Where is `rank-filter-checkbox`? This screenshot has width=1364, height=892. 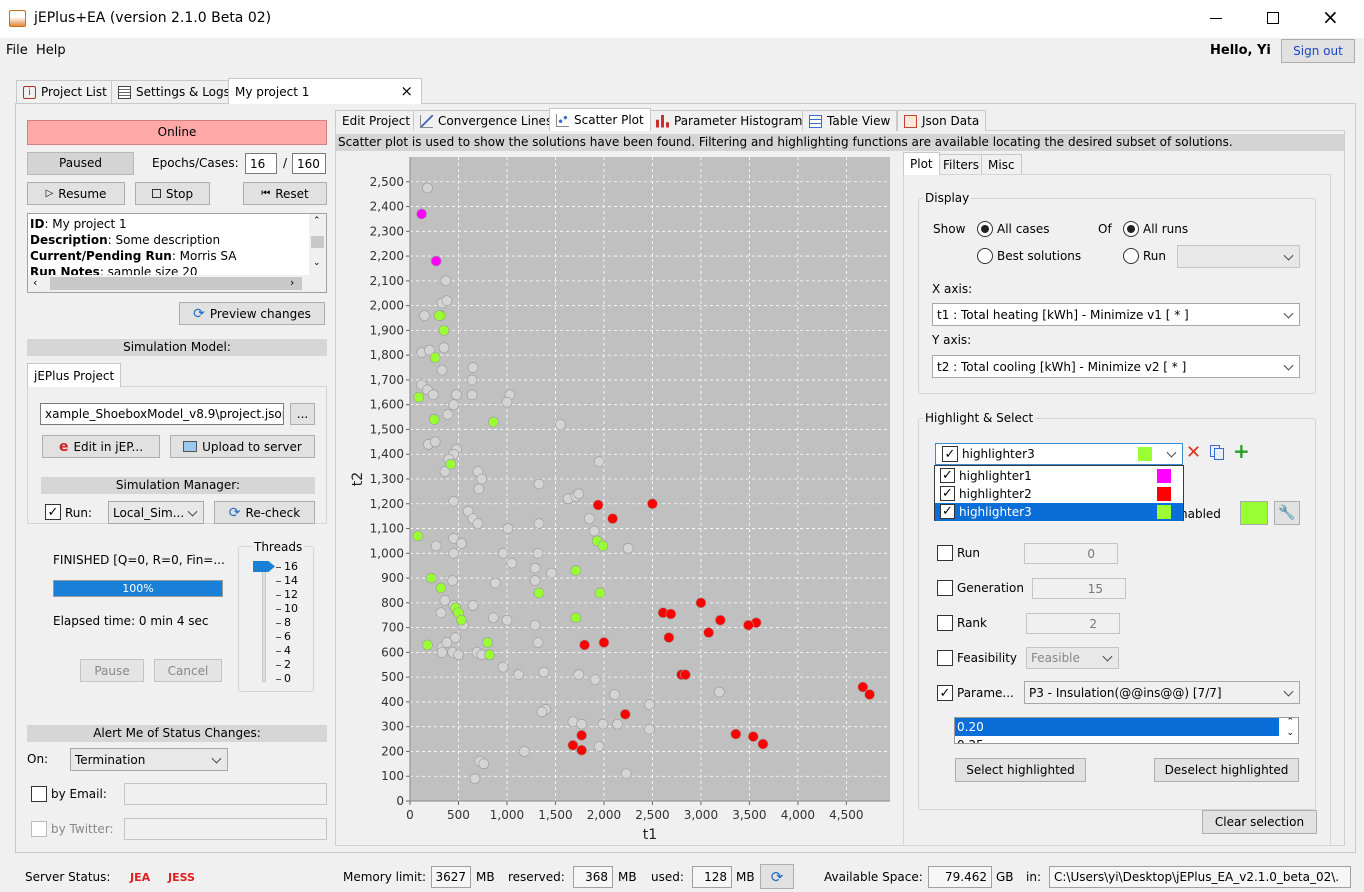
rank-filter-checkbox is located at coordinates (945, 623).